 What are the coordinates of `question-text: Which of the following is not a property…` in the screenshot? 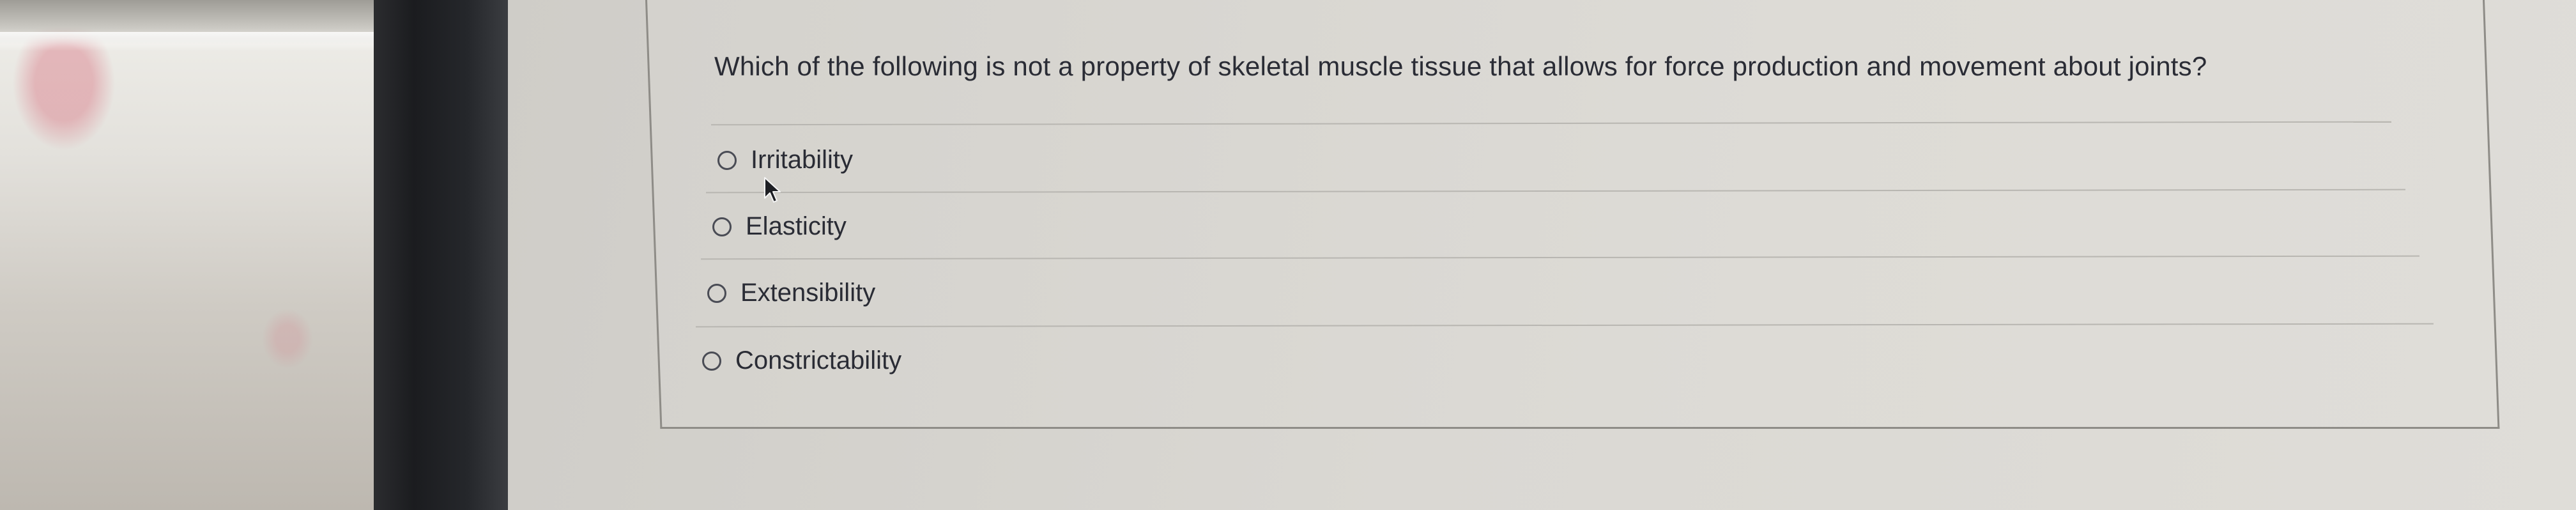 It's located at (1460, 66).